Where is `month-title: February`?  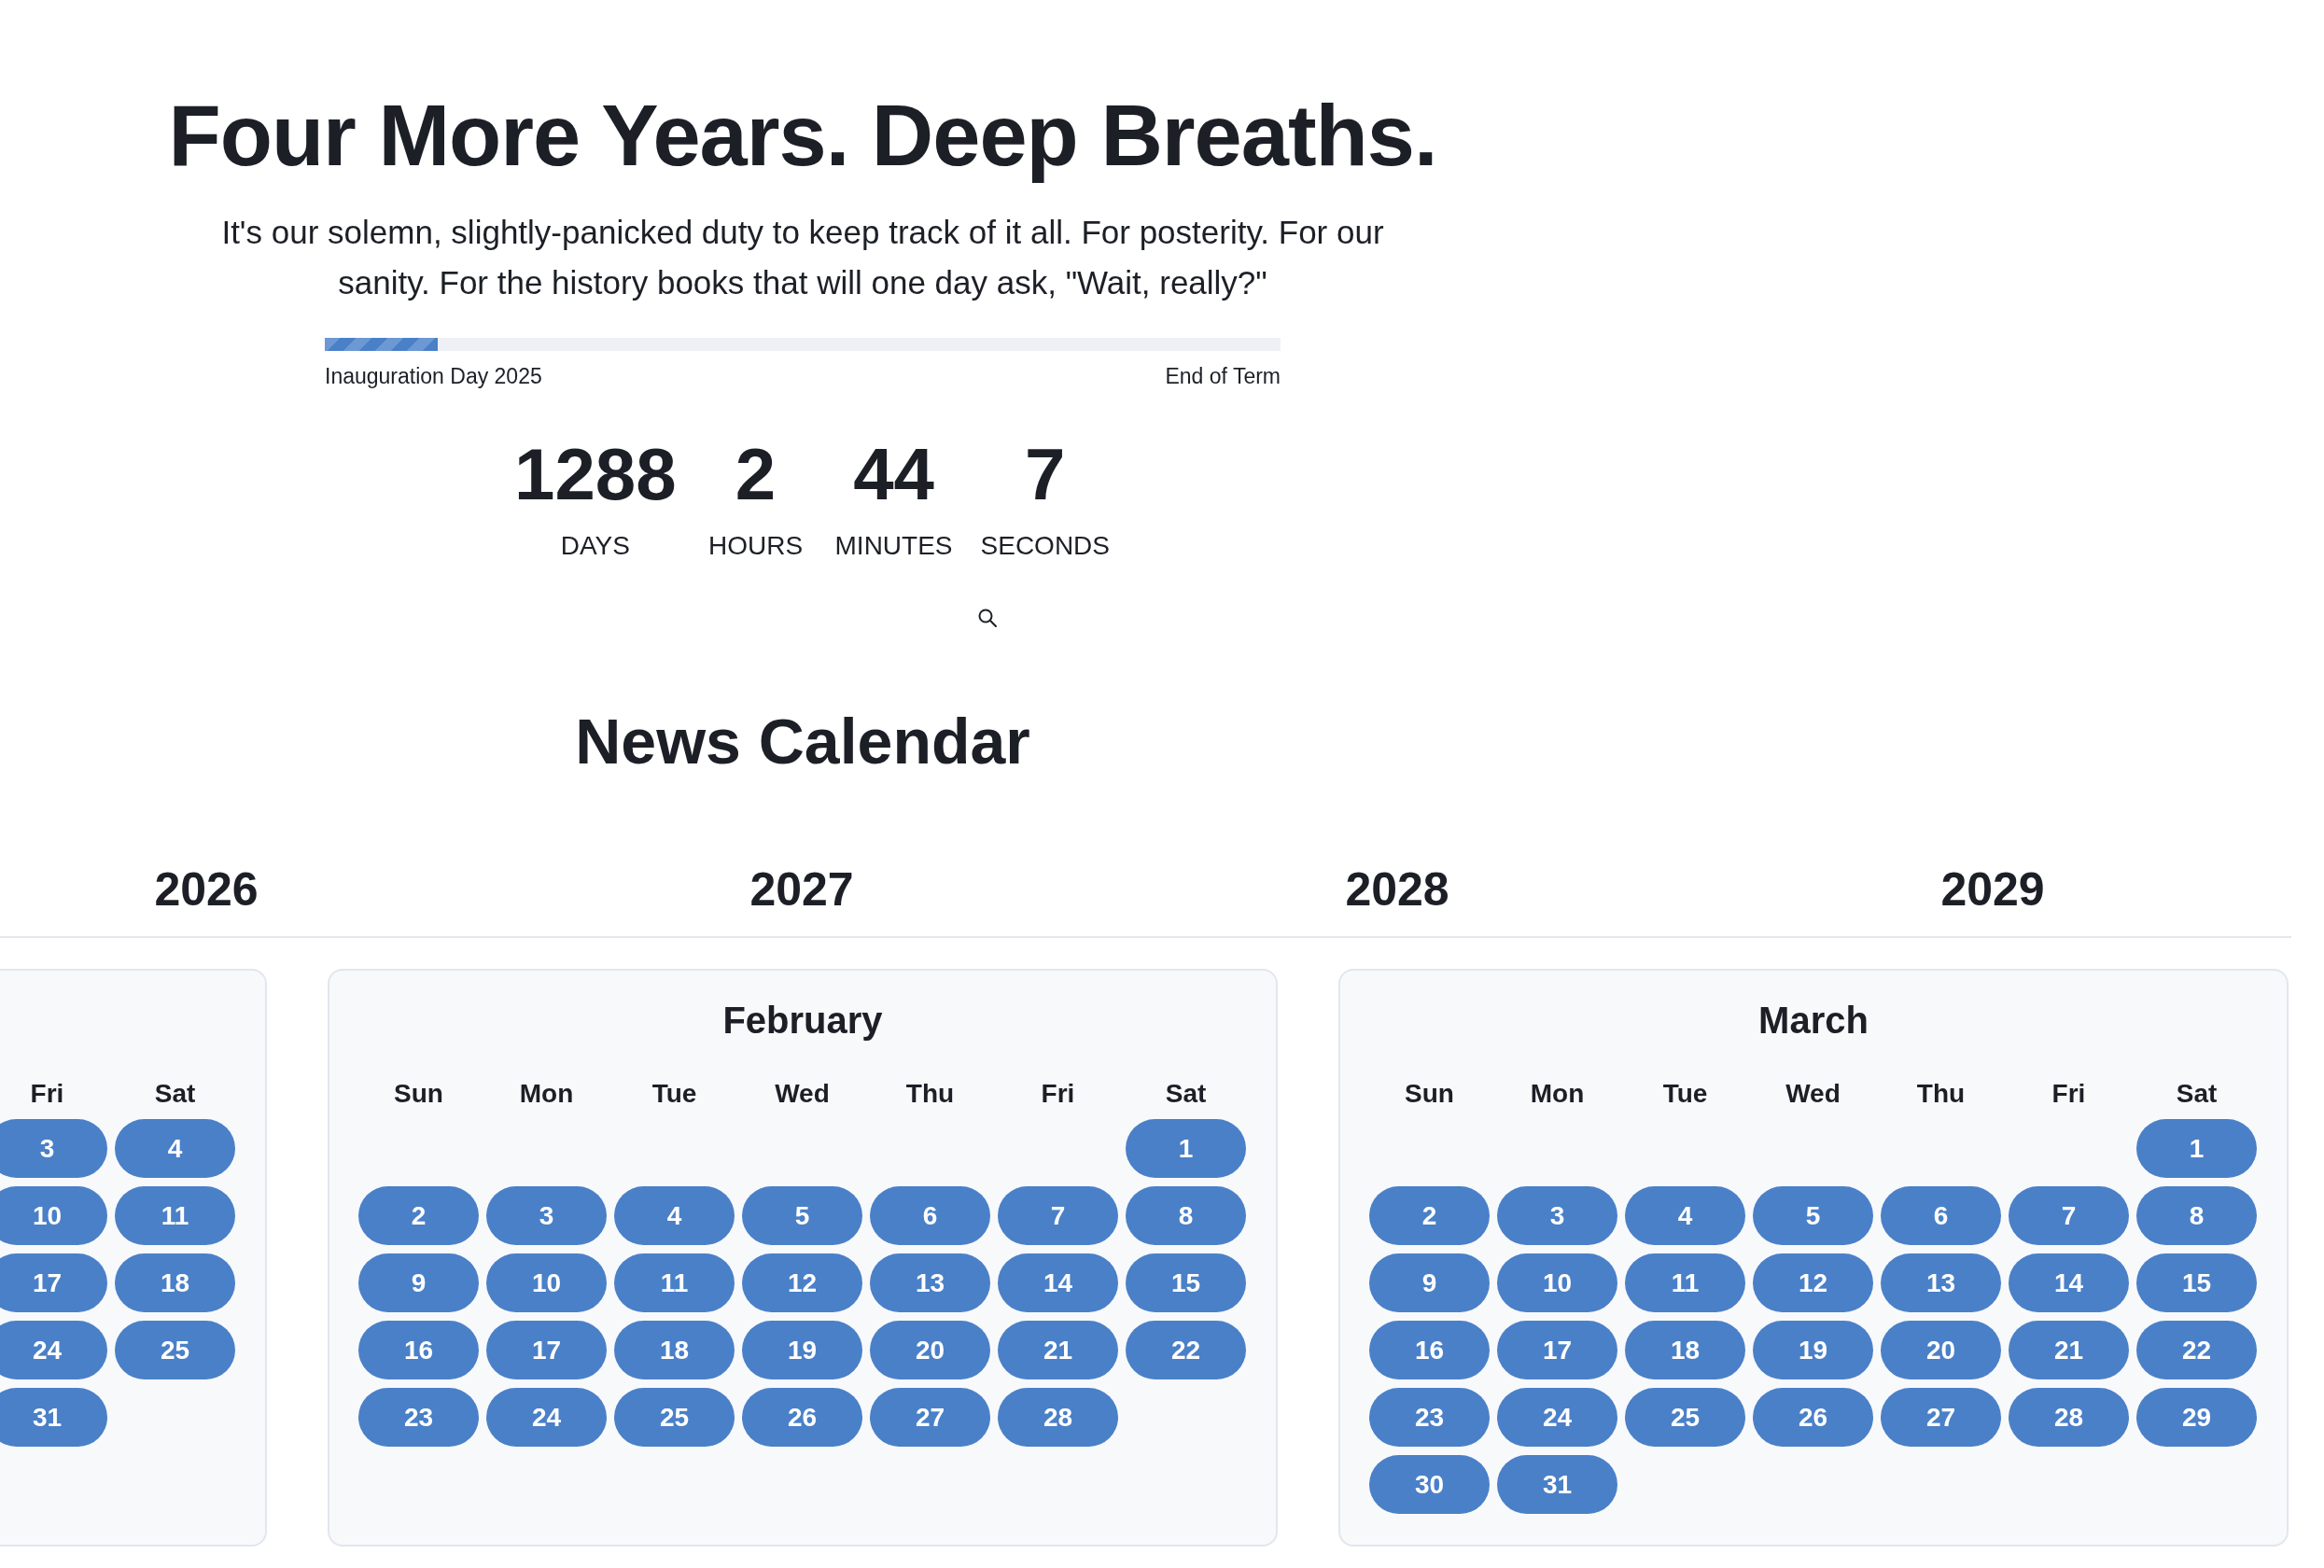
month-title: February is located at coordinates (802, 1020).